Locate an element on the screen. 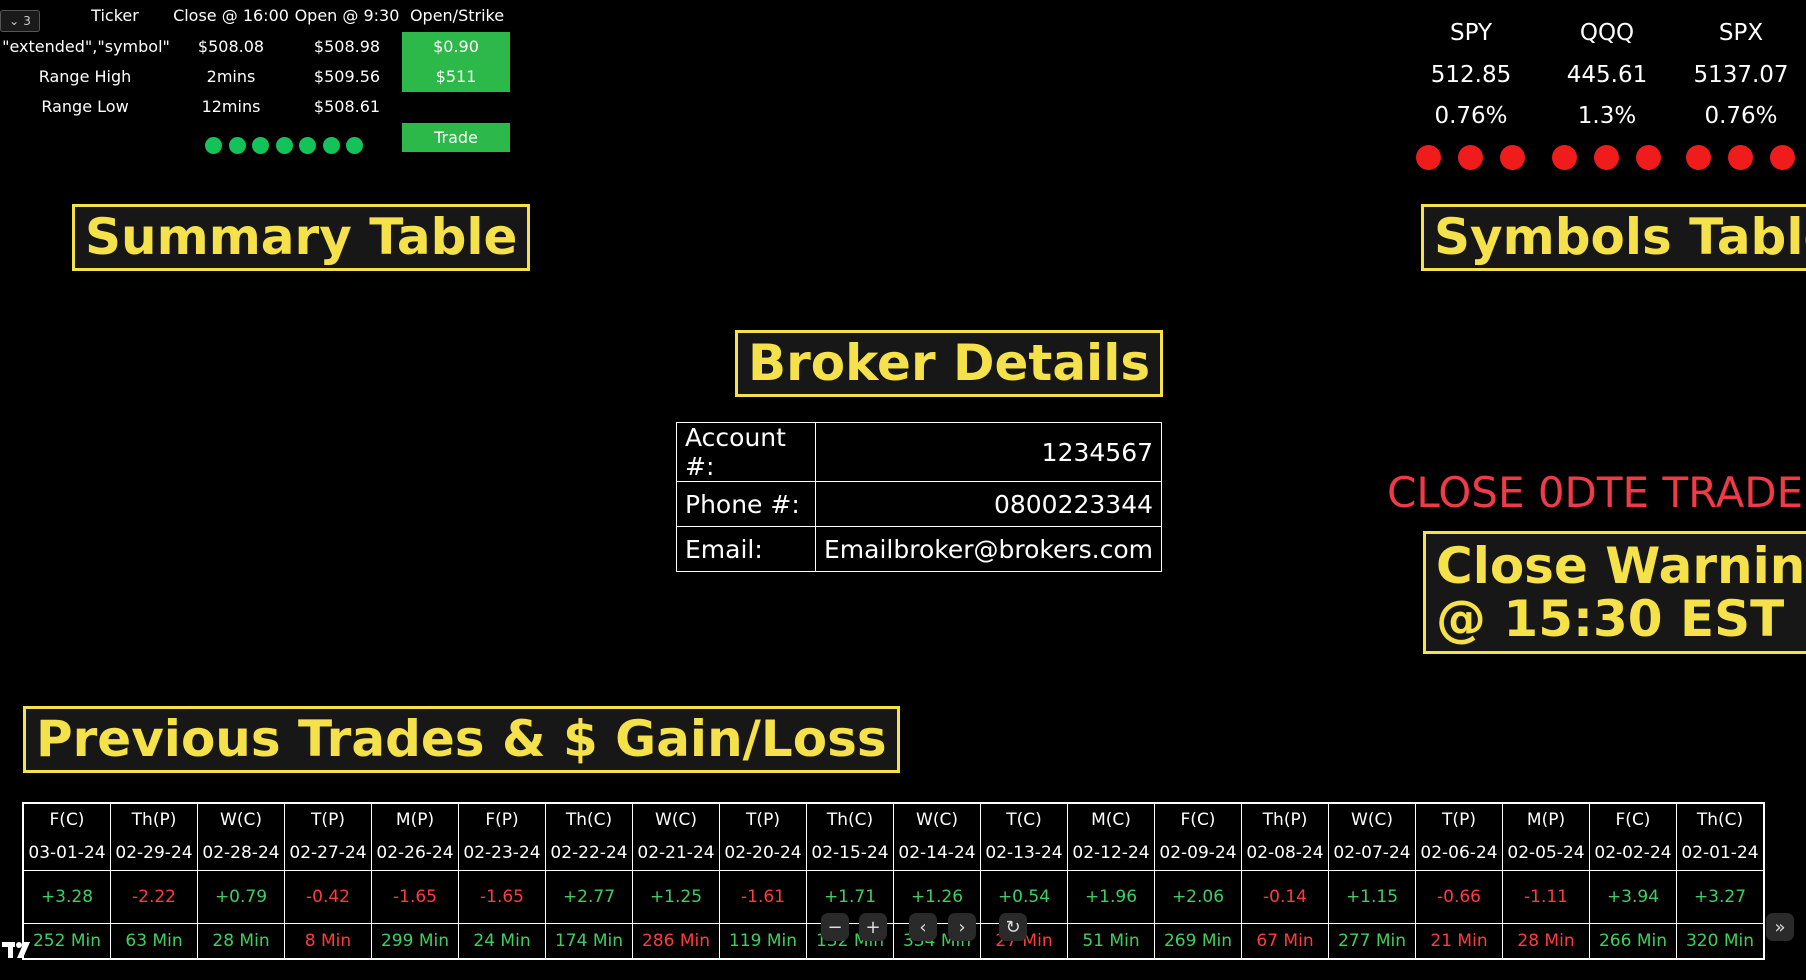 Image resolution: width=1806 pixels, height=980 pixels. warning-line-2: @ 15:30 EST is located at coordinates (1610, 618).